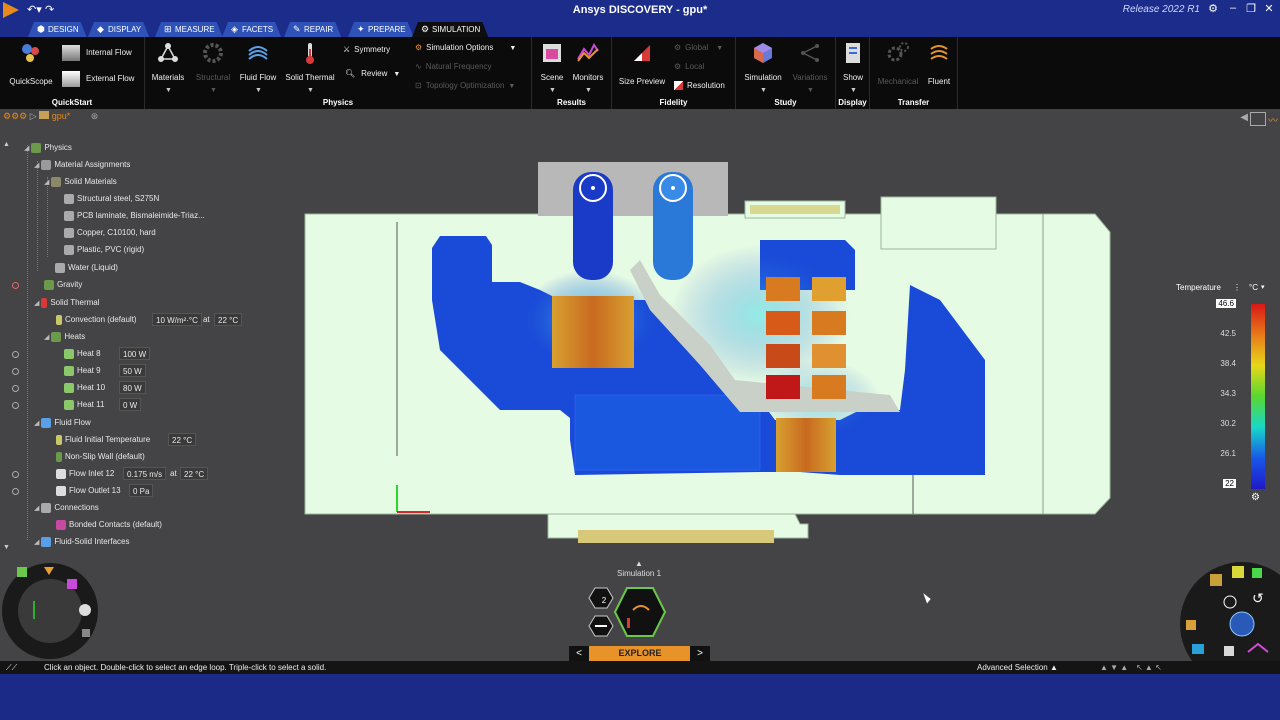  Describe the element at coordinates (86, 633) in the screenshot. I see `grid-icon` at that location.